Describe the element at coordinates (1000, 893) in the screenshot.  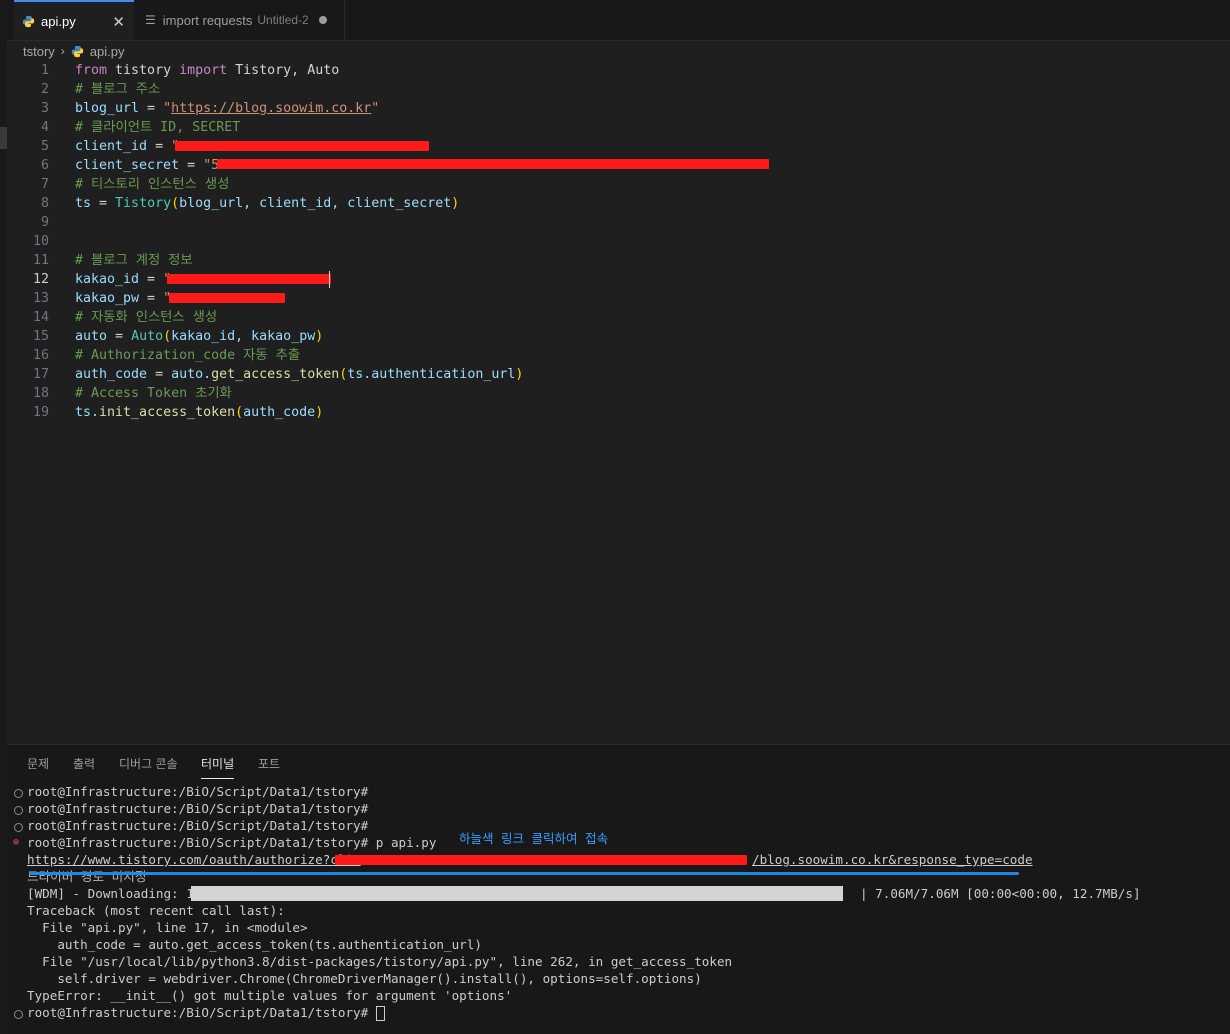
I see `terminal-line: | 7.06M/7.06M [00:00<00:00, 12.7MB/s]` at that location.